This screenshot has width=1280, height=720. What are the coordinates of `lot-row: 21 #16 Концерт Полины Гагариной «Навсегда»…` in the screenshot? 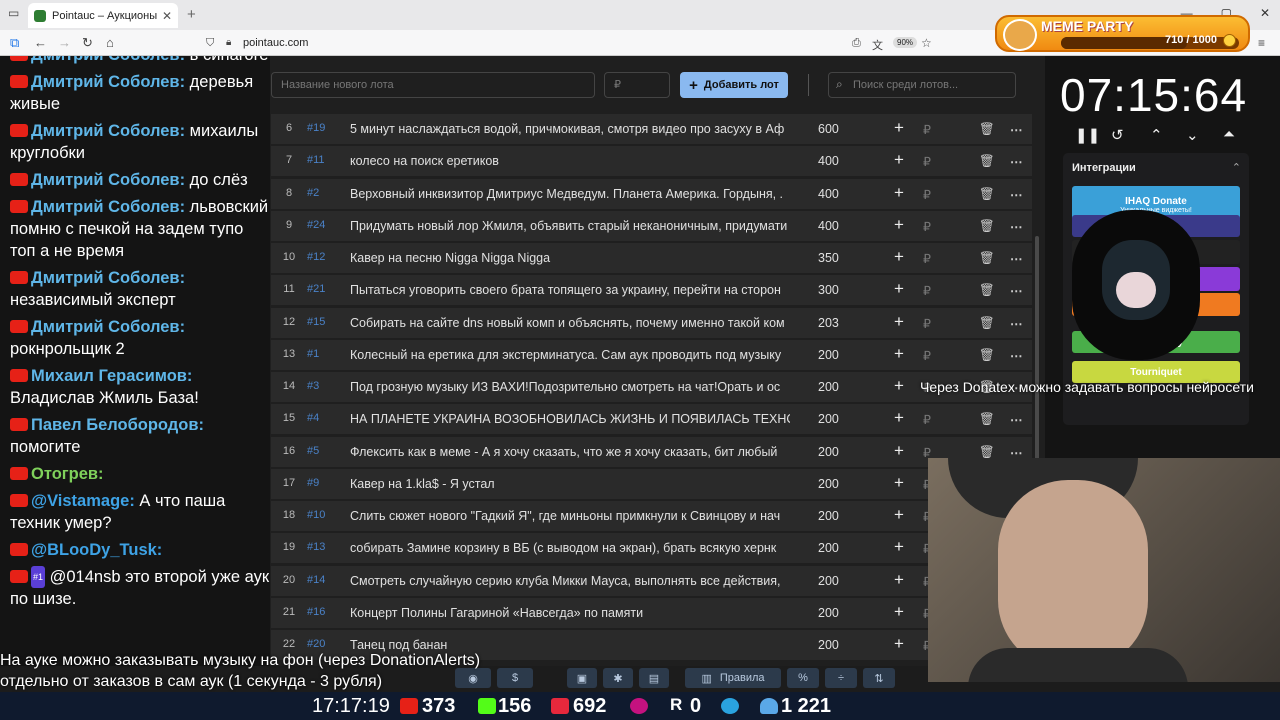 It's located at (651, 612).